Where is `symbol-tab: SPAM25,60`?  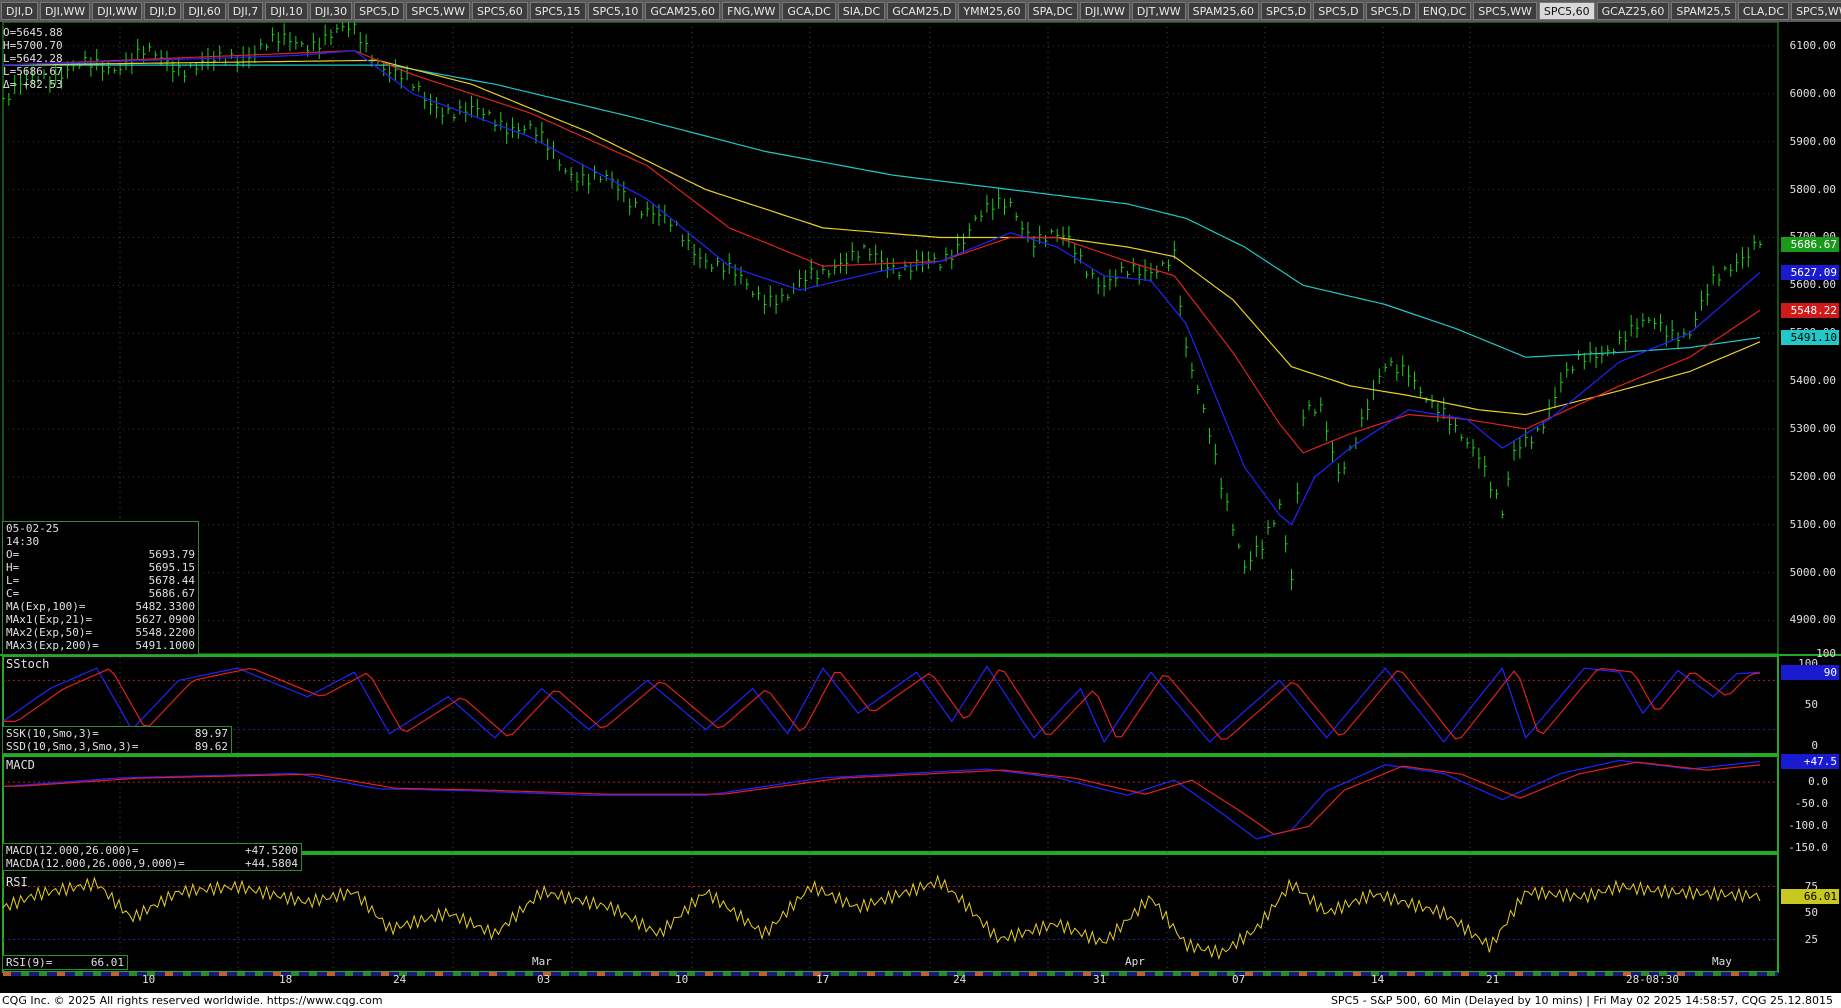 symbol-tab: SPAM25,60 is located at coordinates (1223, 11).